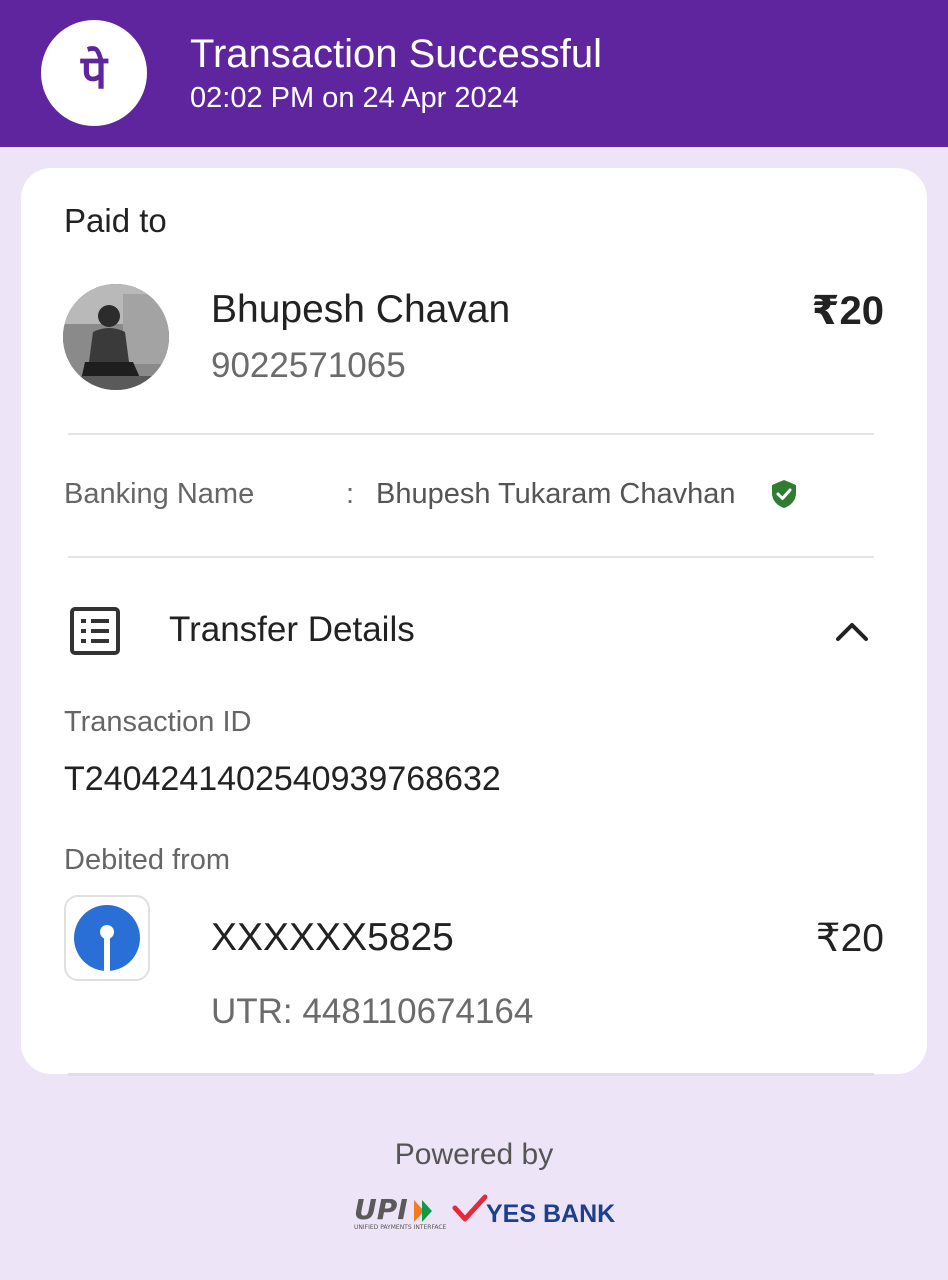  Describe the element at coordinates (308, 365) in the screenshot. I see `payee-phone: 9022571065` at that location.